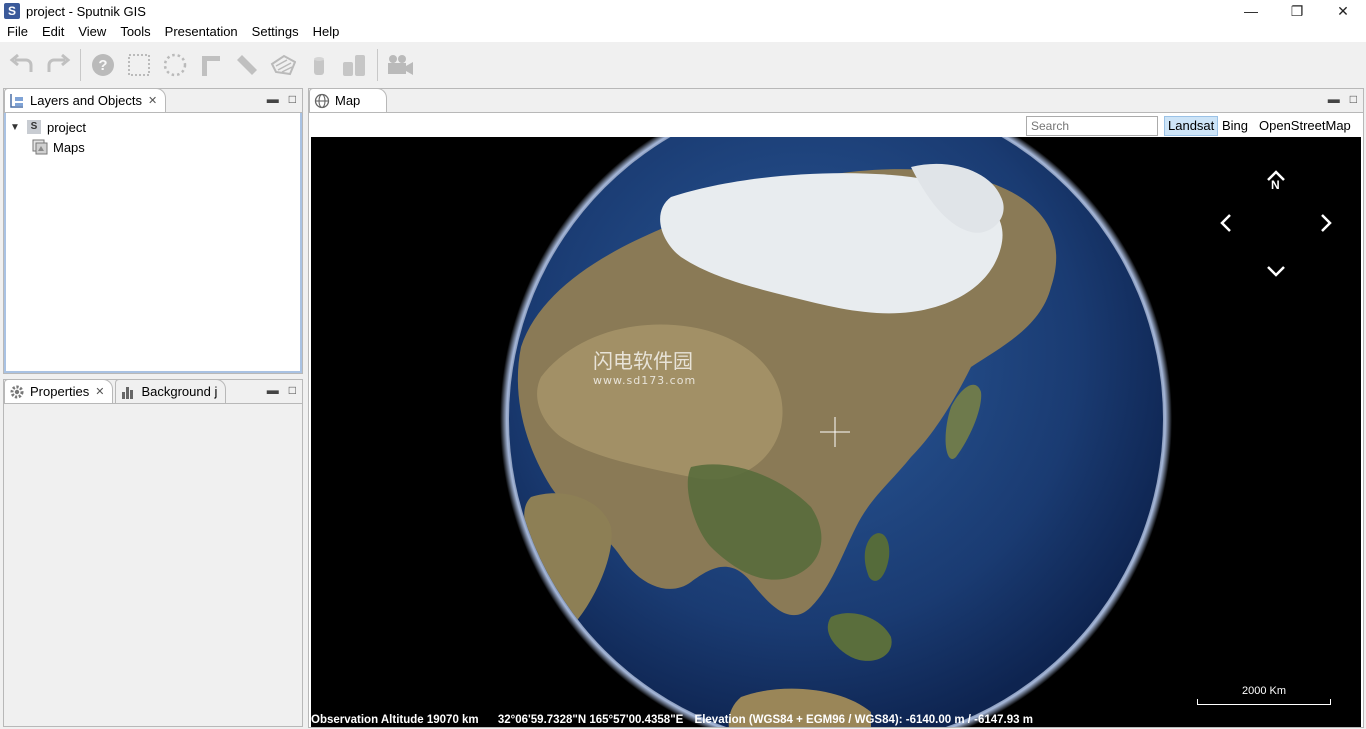  Describe the element at coordinates (1226, 224) in the screenshot. I see `chevron-left-icon` at that location.